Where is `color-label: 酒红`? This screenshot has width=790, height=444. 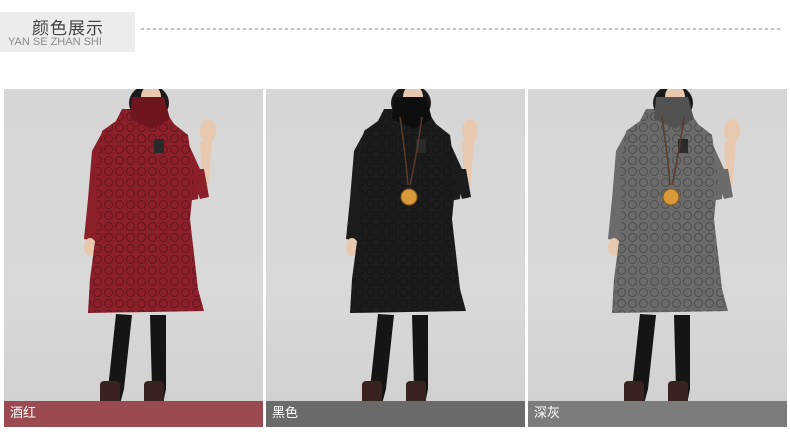
color-label: 酒红 is located at coordinates (133, 414).